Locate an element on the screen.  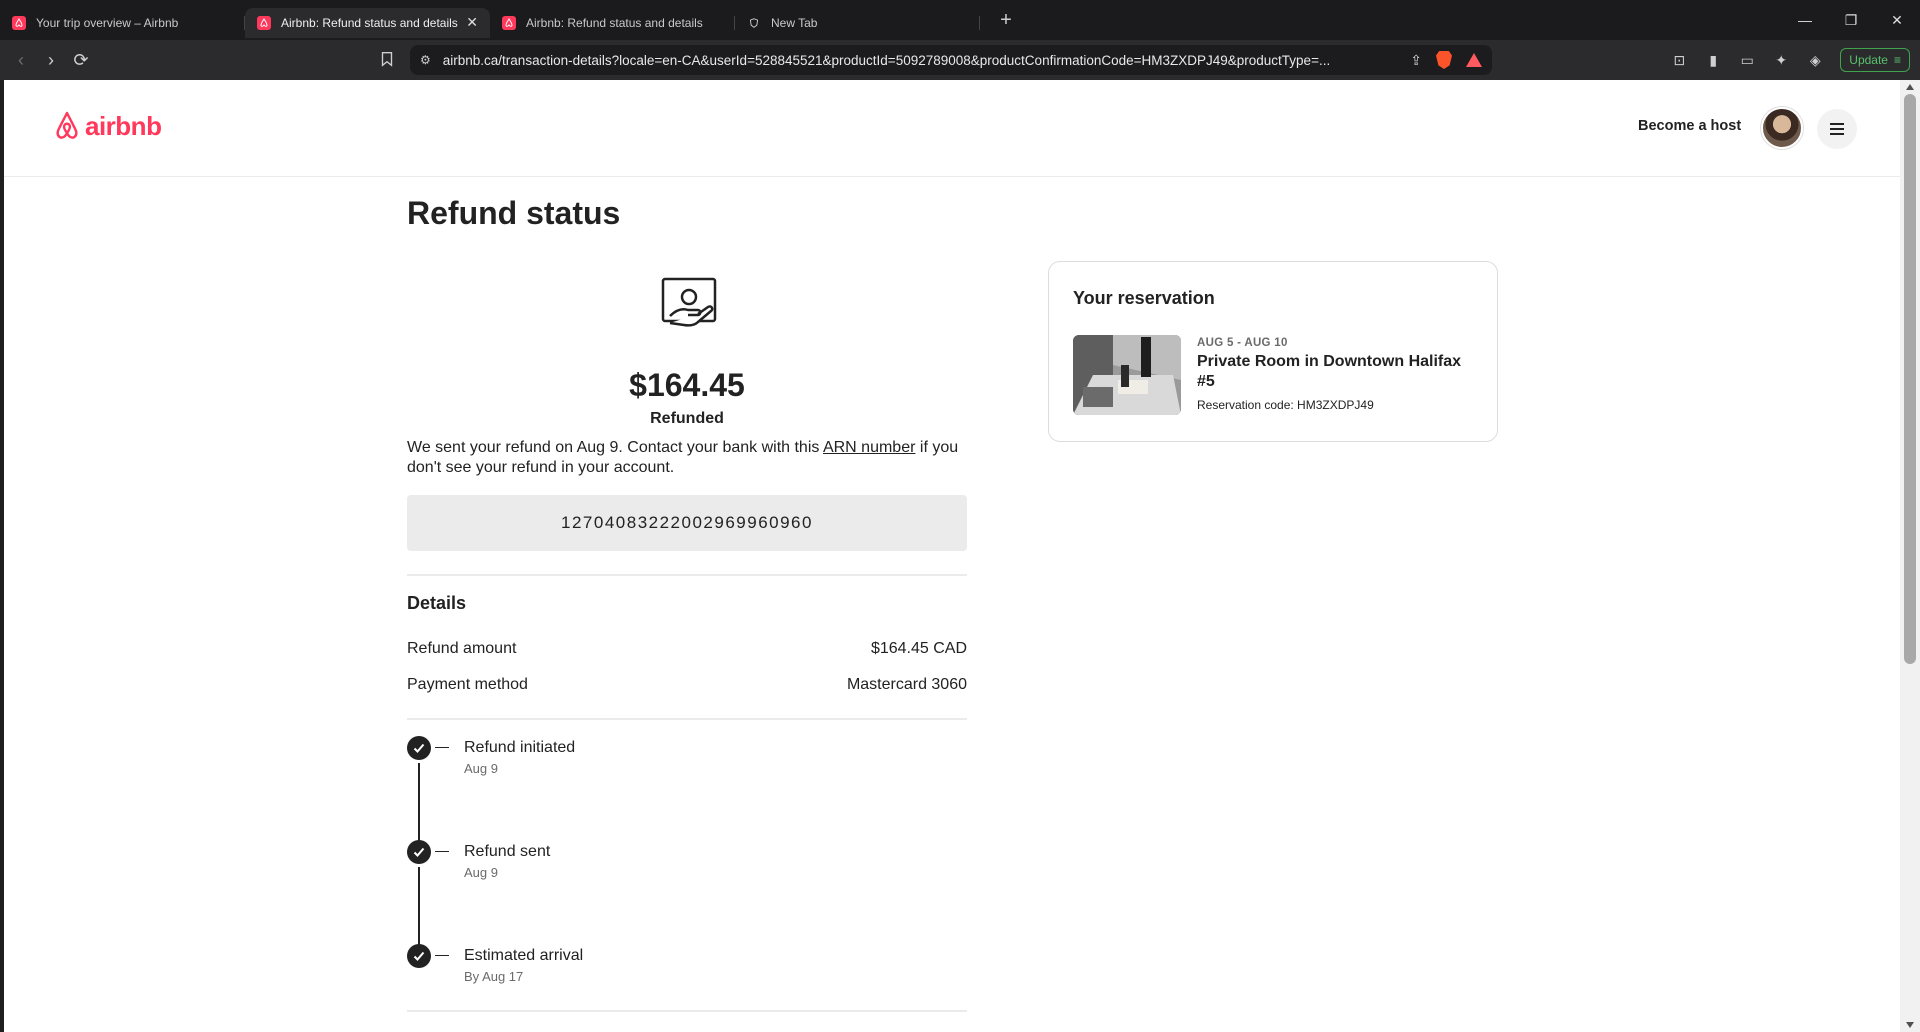
minimize-icon: — is located at coordinates (1805, 20).